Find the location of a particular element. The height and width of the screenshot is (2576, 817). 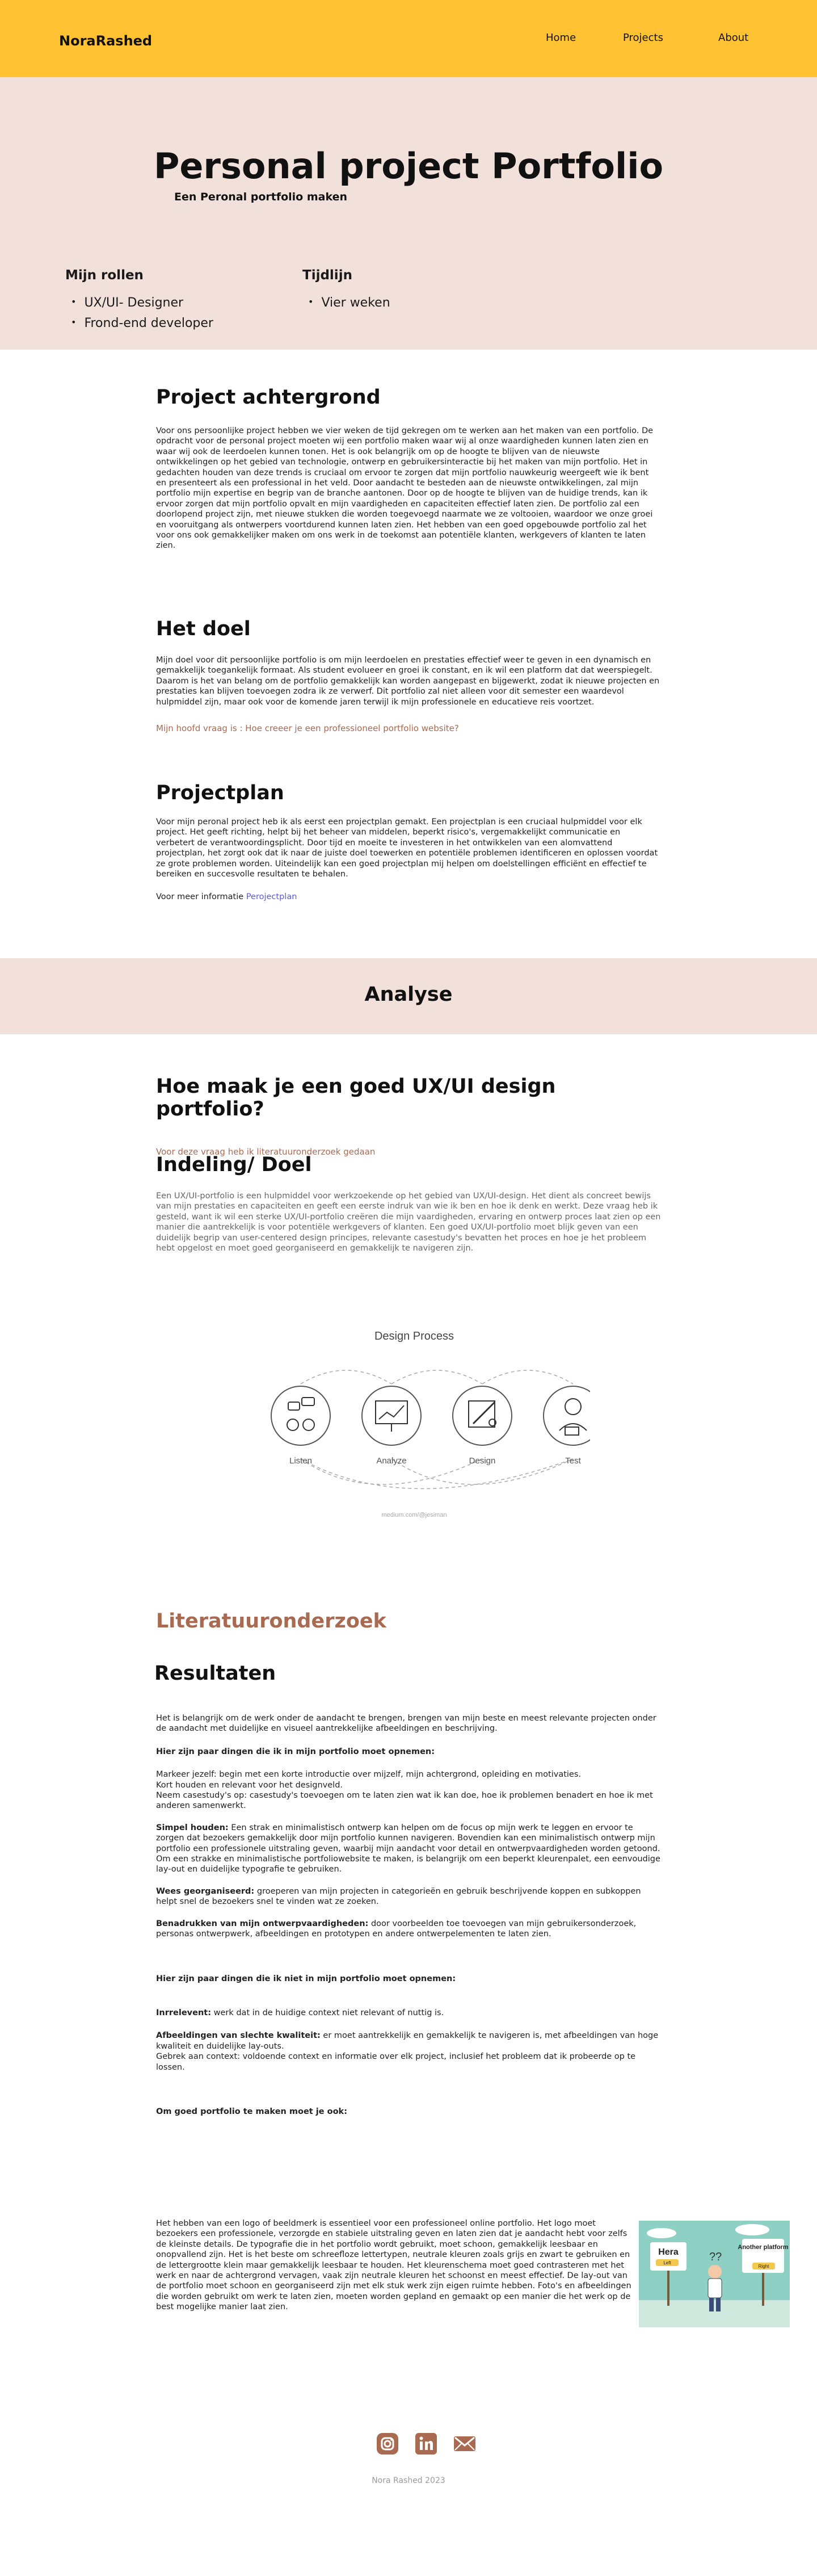

timeline-block: Tijdlijn Vier weken is located at coordinates (346, 291).